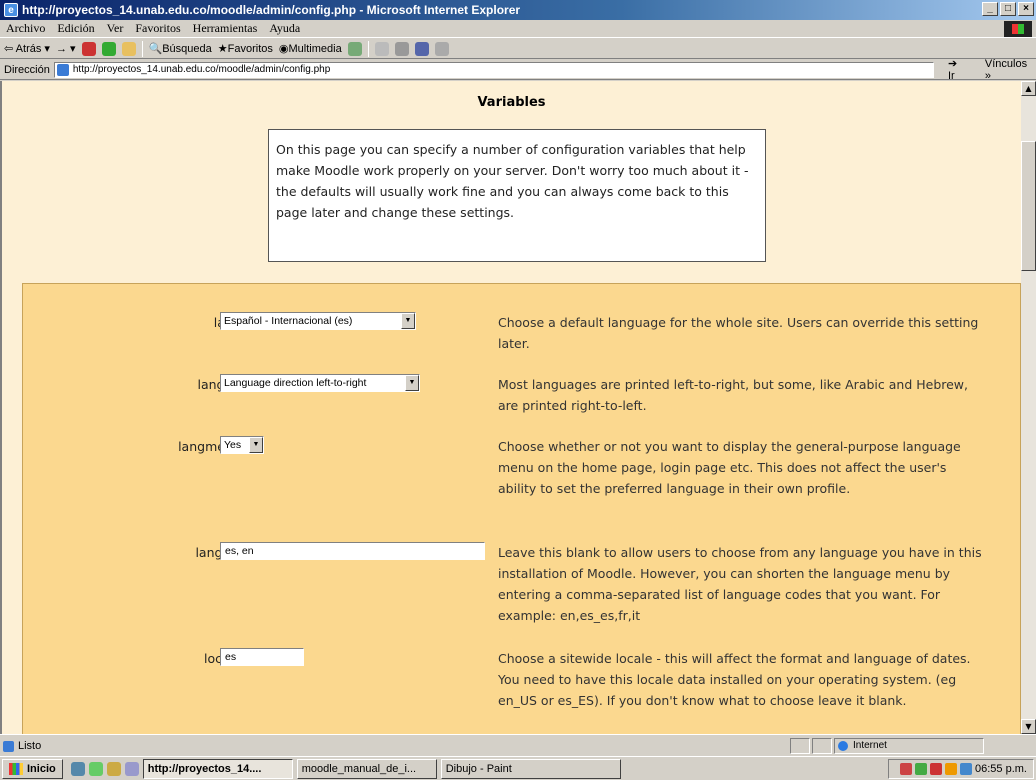 Image resolution: width=1036 pixels, height=780 pixels. Describe the element at coordinates (75, 28) in the screenshot. I see `menu-edicion: Edición` at that location.